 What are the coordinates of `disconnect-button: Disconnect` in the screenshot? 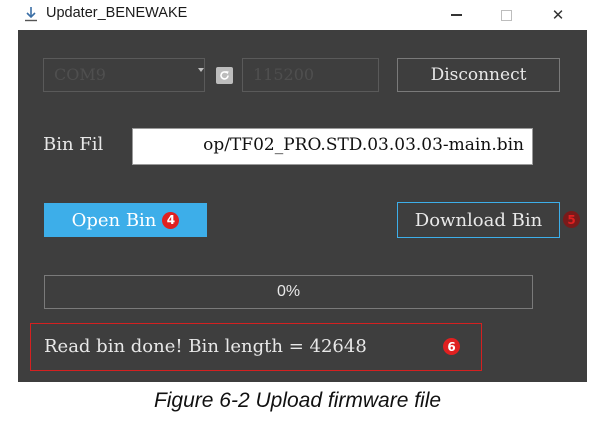 It's located at (478, 75).